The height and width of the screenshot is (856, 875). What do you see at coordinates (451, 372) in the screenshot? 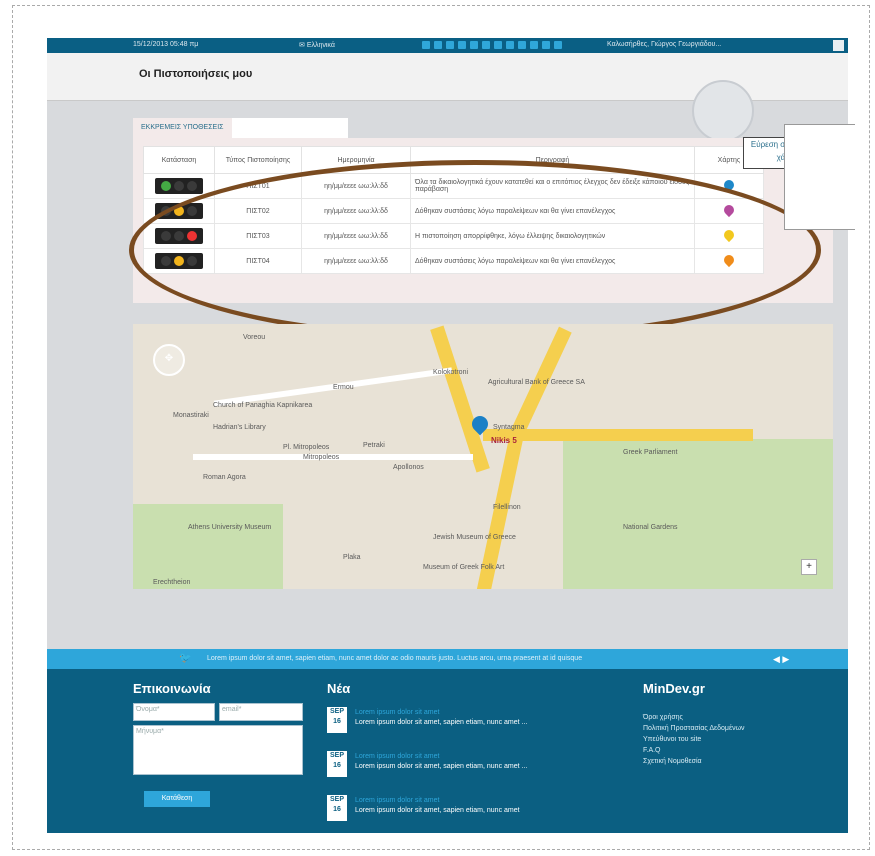
I see `map-street-label: Kolokotroni` at bounding box center [451, 372].